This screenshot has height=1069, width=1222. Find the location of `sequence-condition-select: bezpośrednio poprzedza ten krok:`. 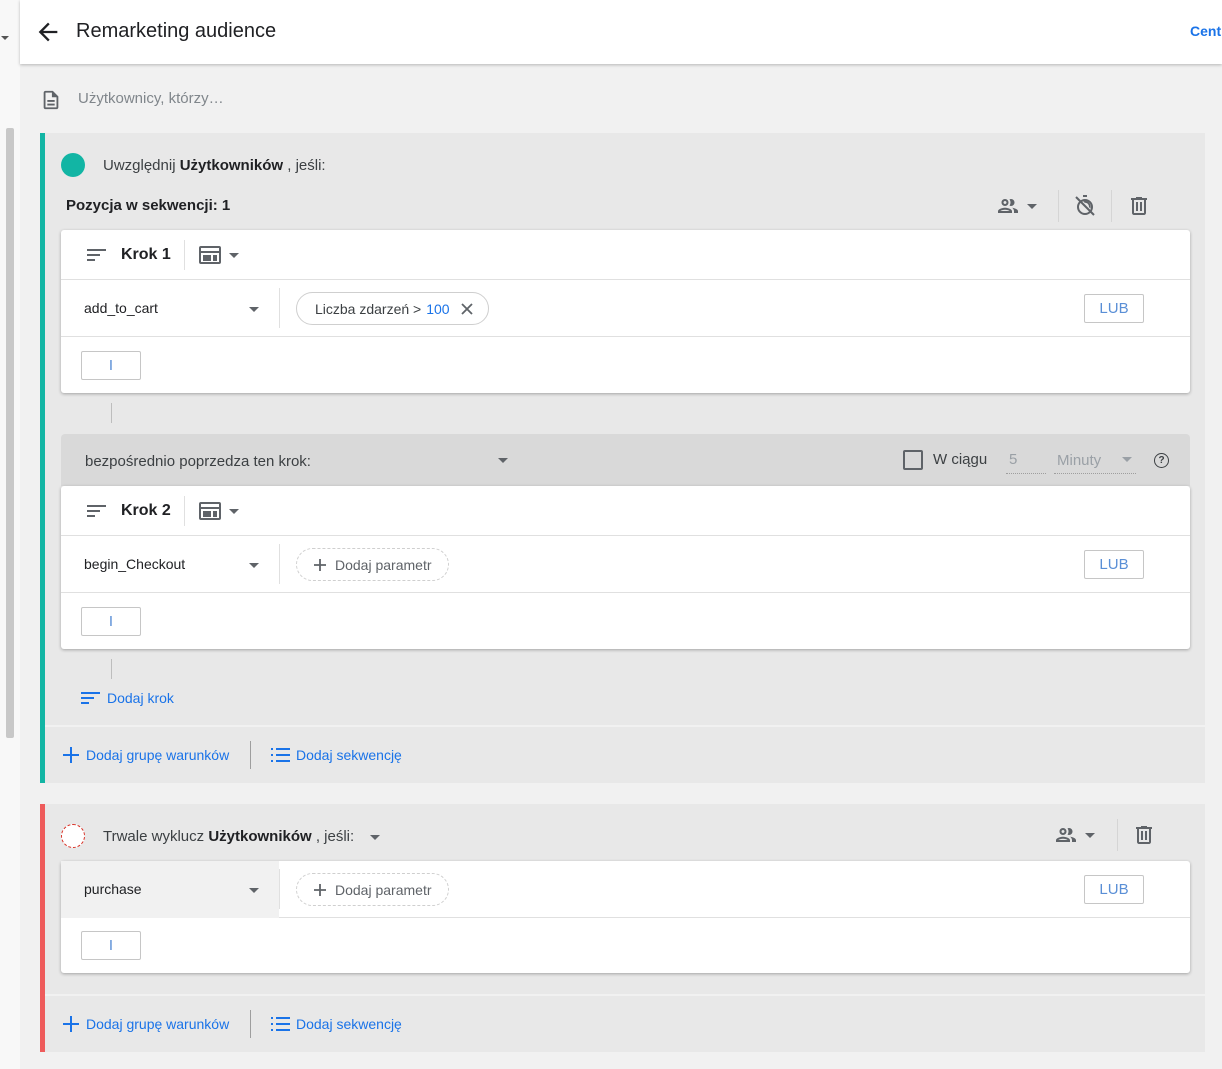

sequence-condition-select: bezpośrednio poprzedza ten krok: is located at coordinates (291, 460).